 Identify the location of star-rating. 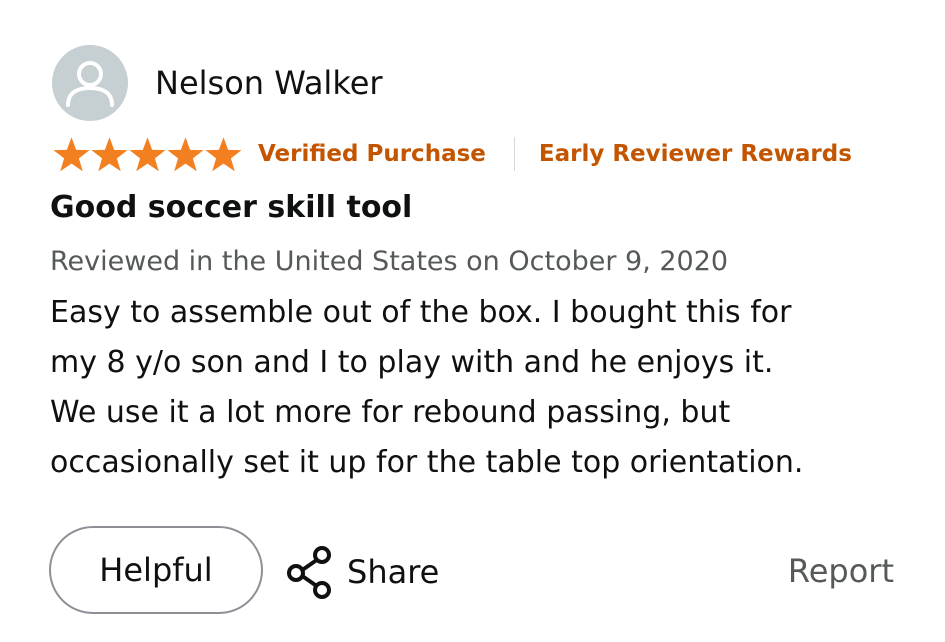
(147, 154).